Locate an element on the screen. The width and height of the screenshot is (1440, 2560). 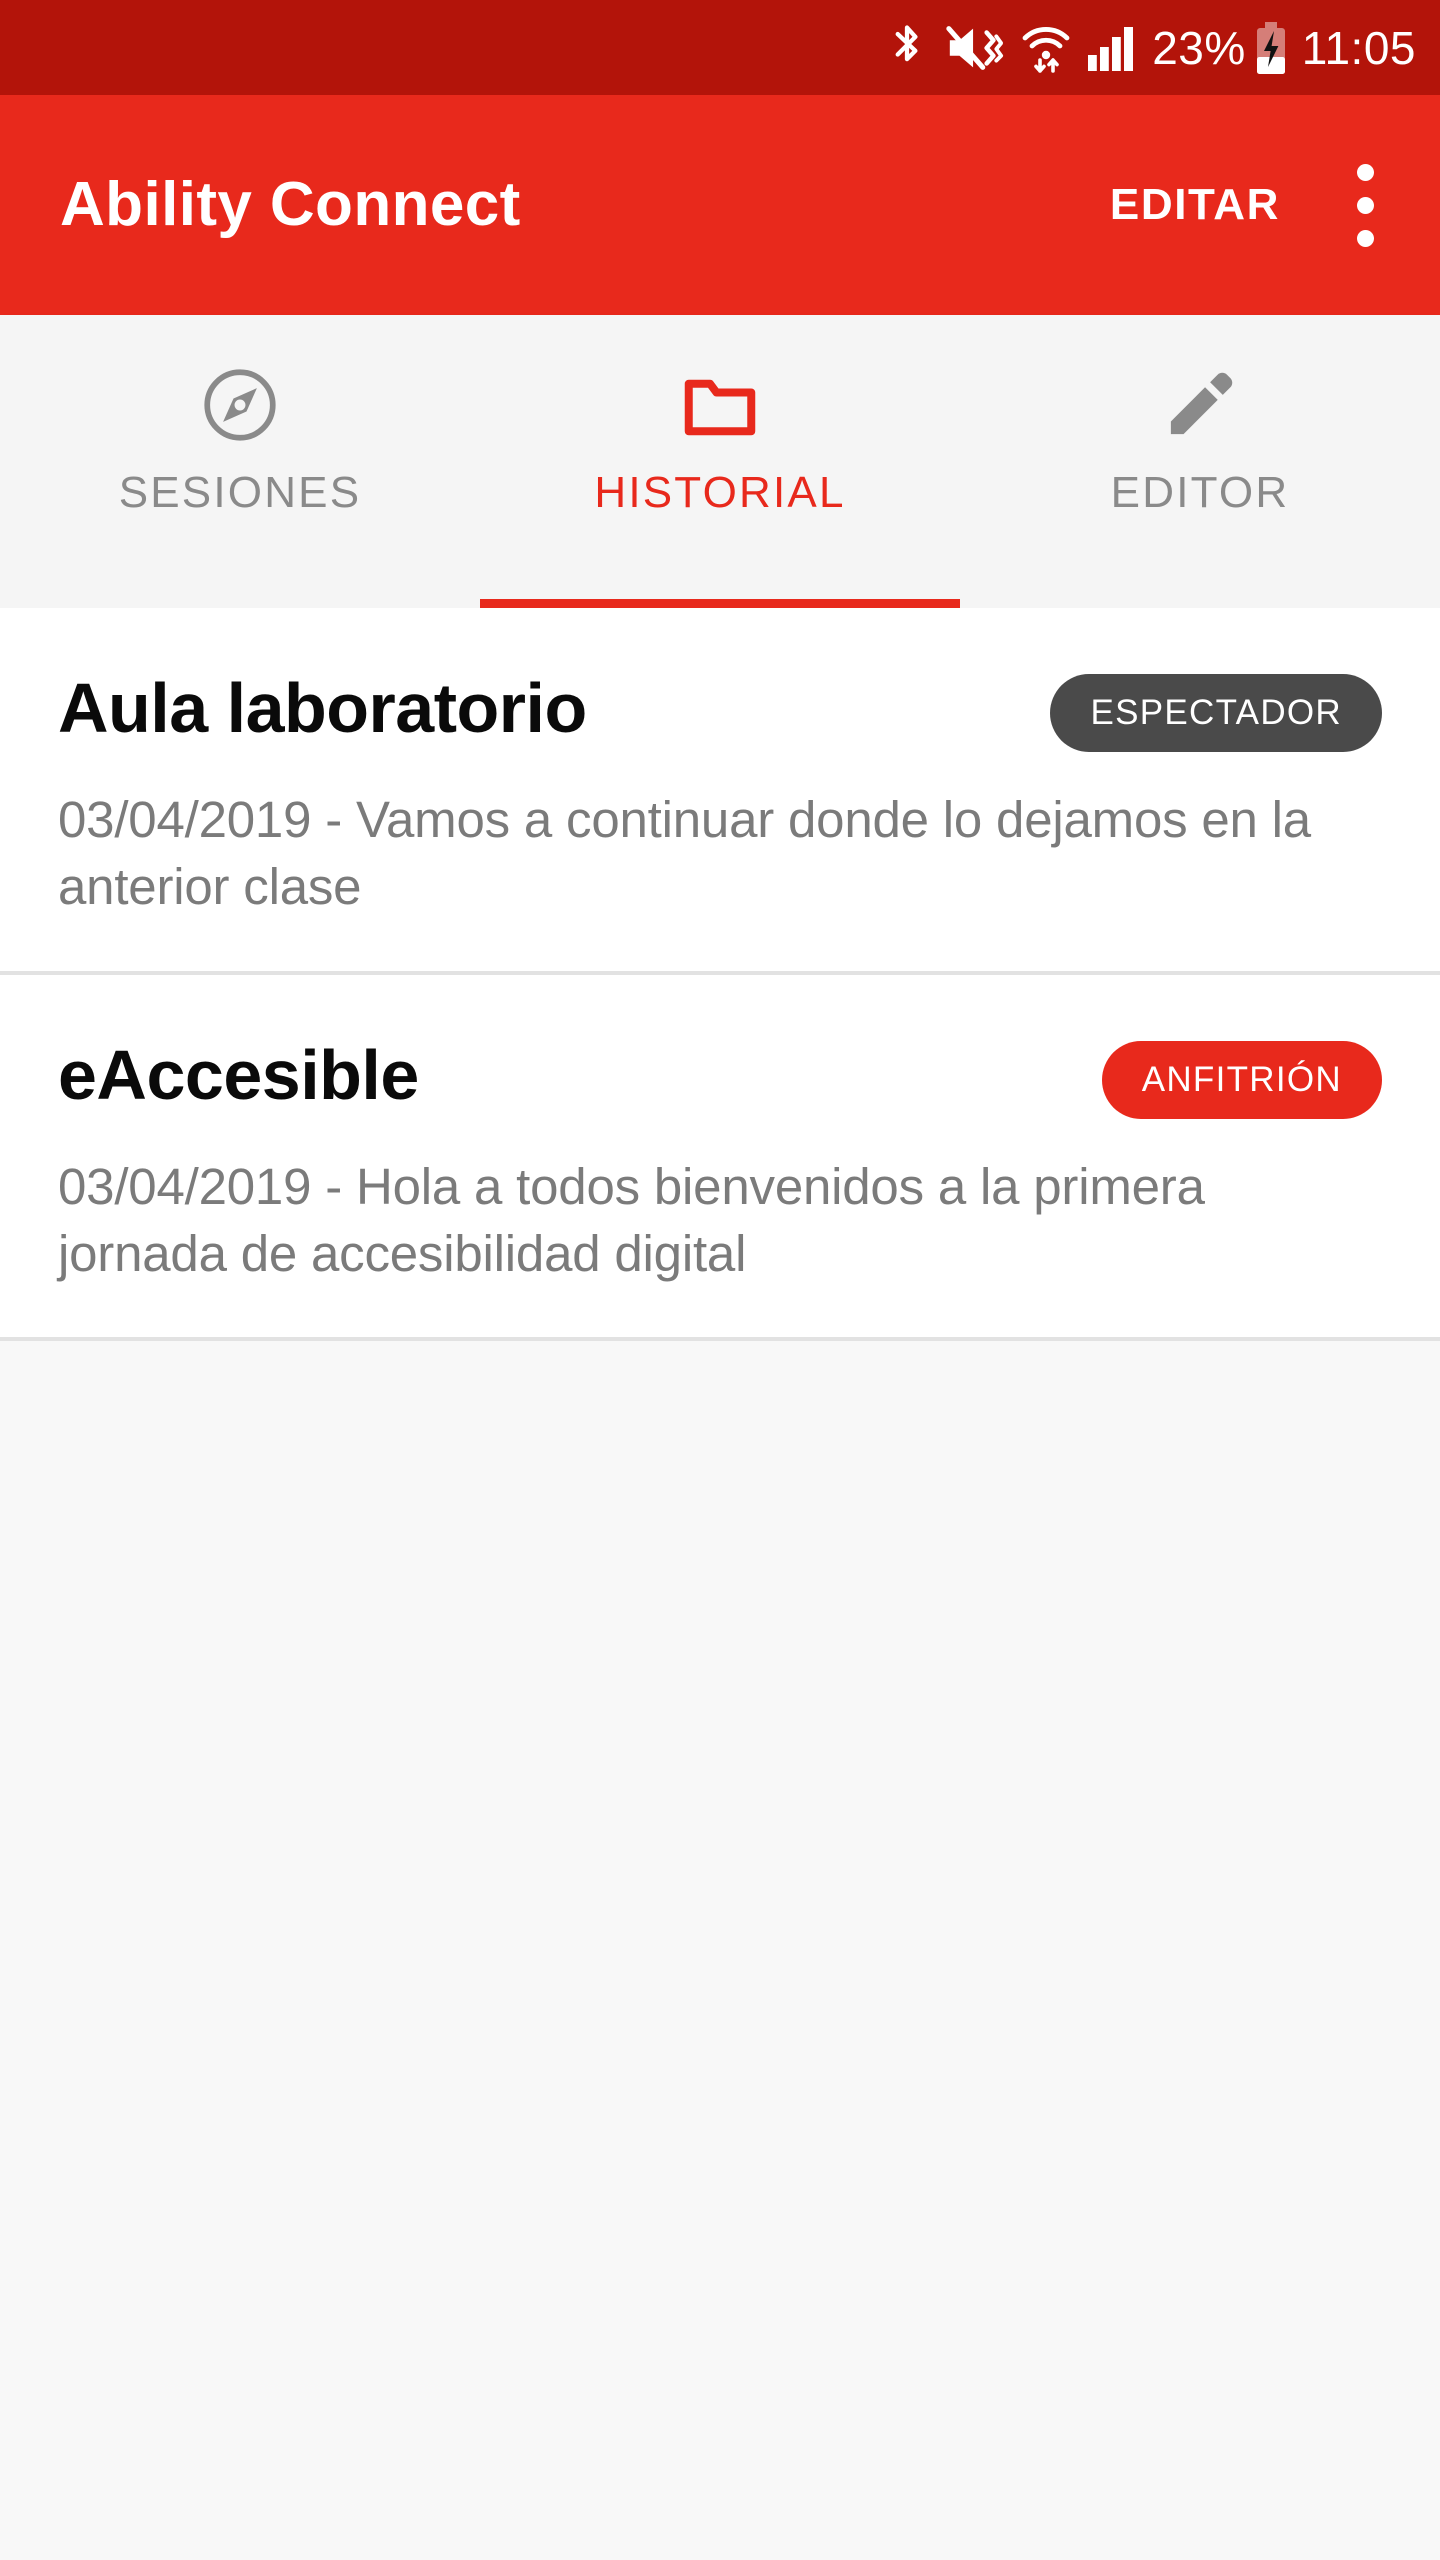
mute-vibrate-icon is located at coordinates (975, 48).